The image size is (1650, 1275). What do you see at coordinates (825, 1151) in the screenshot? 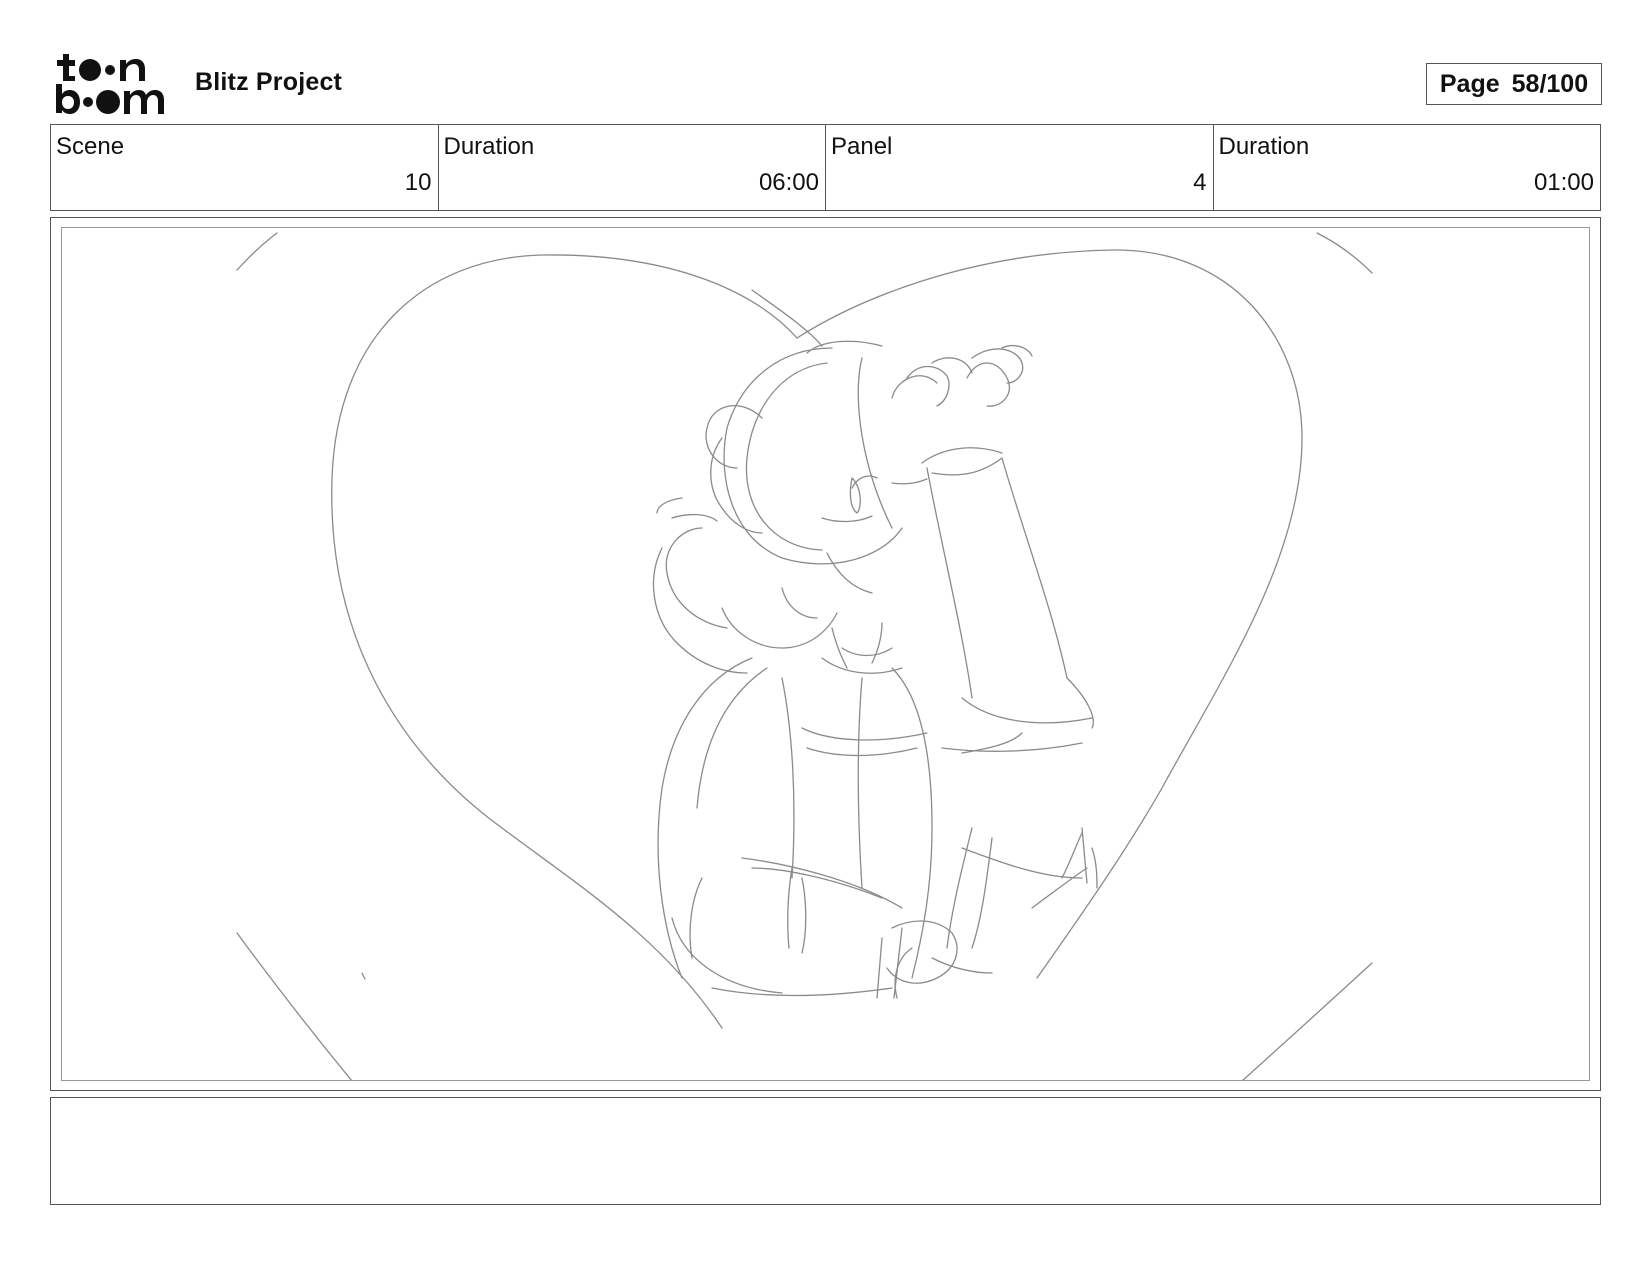
I see `notes-box` at bounding box center [825, 1151].